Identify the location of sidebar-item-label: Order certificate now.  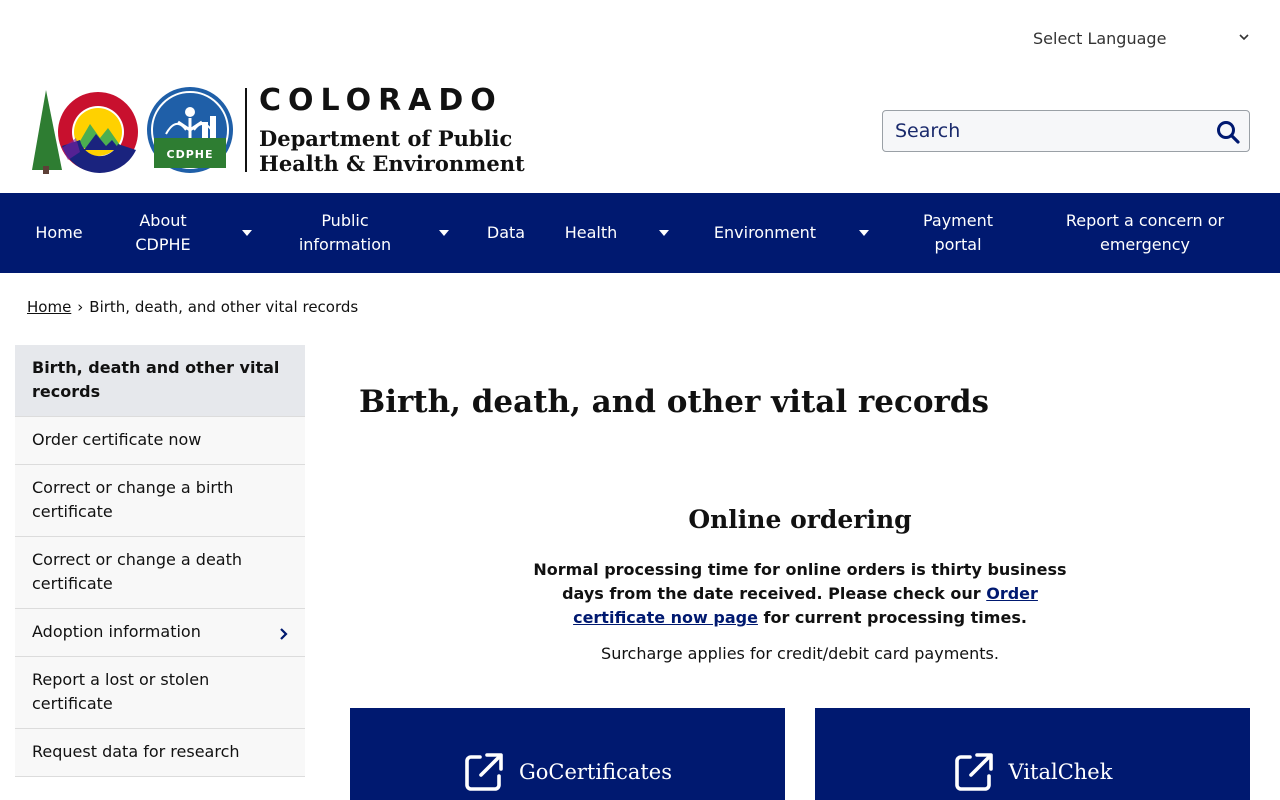
(117, 439).